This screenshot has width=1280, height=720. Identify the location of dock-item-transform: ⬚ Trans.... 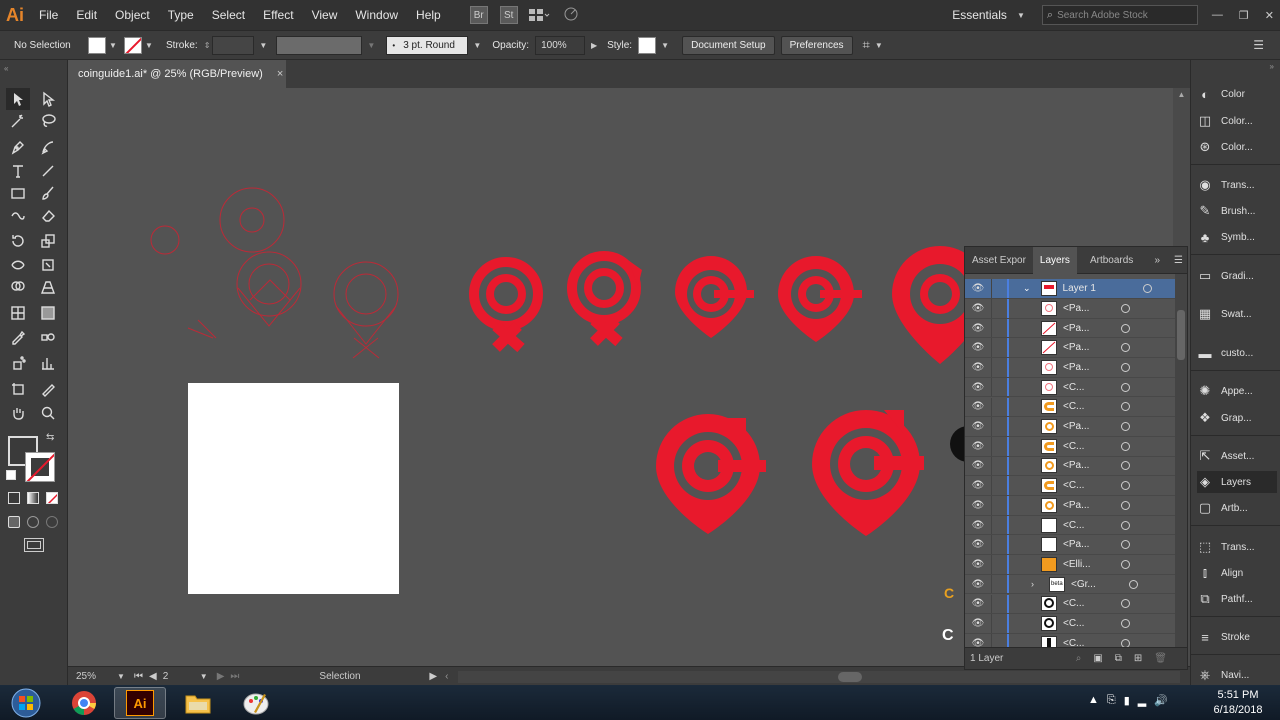
(1237, 547).